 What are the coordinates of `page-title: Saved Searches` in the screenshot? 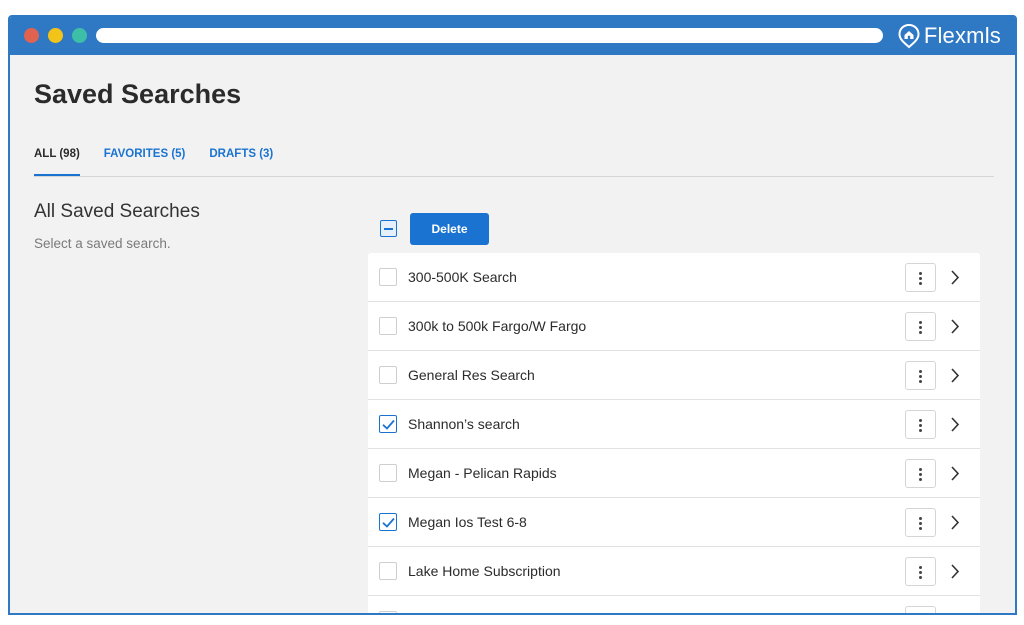 It's located at (138, 94).